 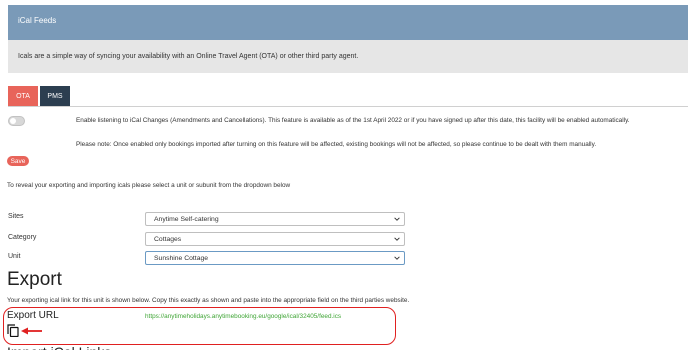 I want to click on tab-divider, so click(x=348, y=106).